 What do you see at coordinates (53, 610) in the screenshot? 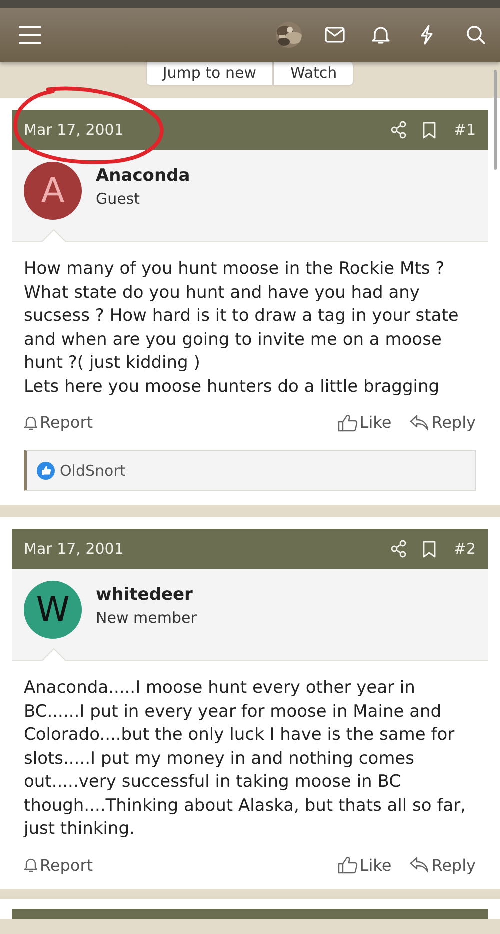
I see `user-avatar: W` at bounding box center [53, 610].